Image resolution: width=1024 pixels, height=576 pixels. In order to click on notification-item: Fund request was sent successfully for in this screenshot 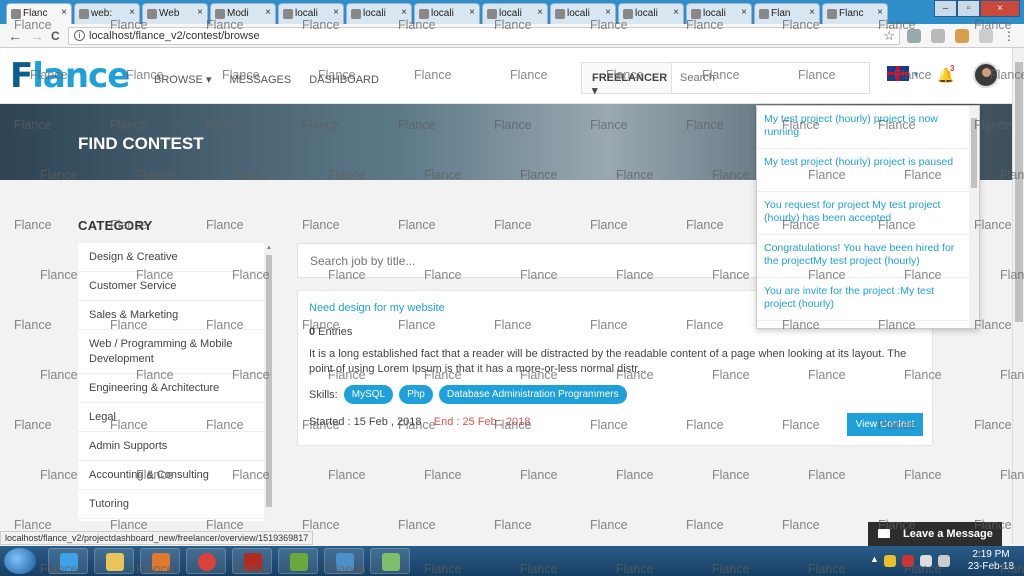, I will do `click(868, 324)`.